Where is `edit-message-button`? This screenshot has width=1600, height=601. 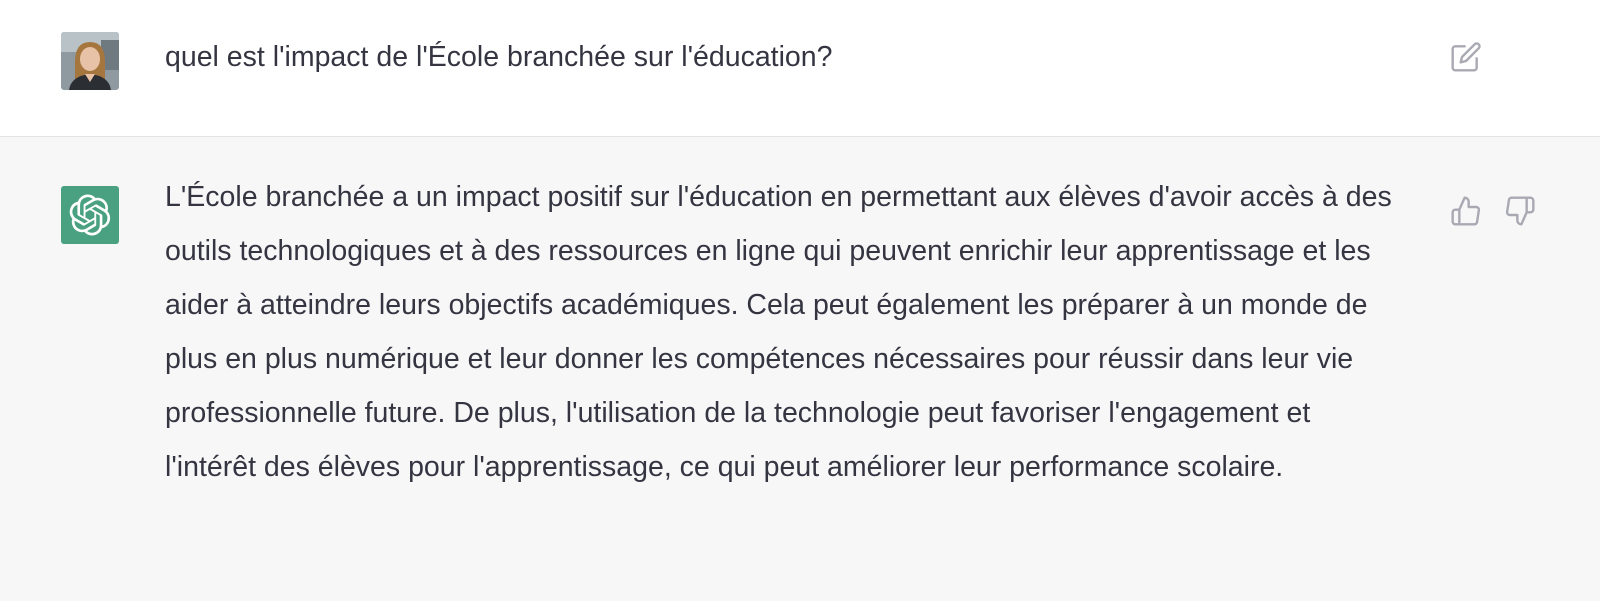 edit-message-button is located at coordinates (1466, 57).